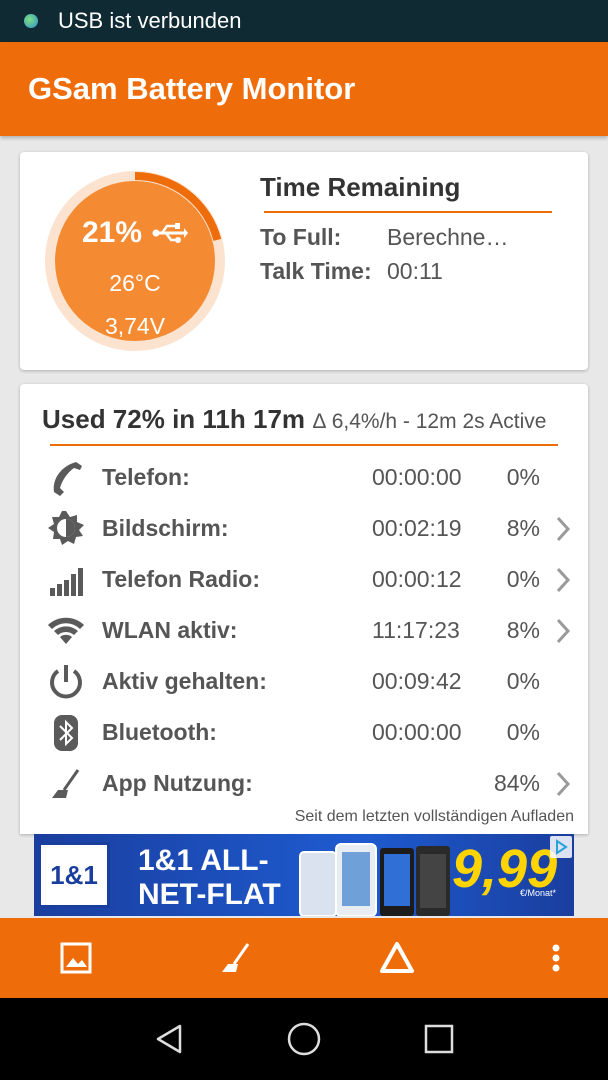  Describe the element at coordinates (209, 894) in the screenshot. I see `ad-headline-2: NET-FLAT` at that location.